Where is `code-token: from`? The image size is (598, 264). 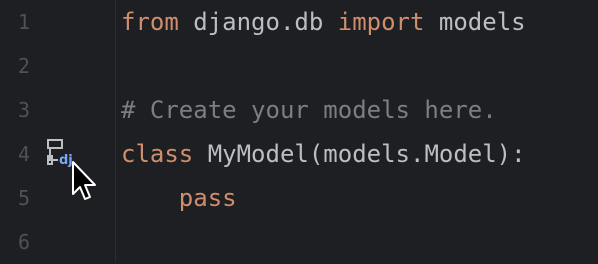 code-token: from is located at coordinates (150, 22).